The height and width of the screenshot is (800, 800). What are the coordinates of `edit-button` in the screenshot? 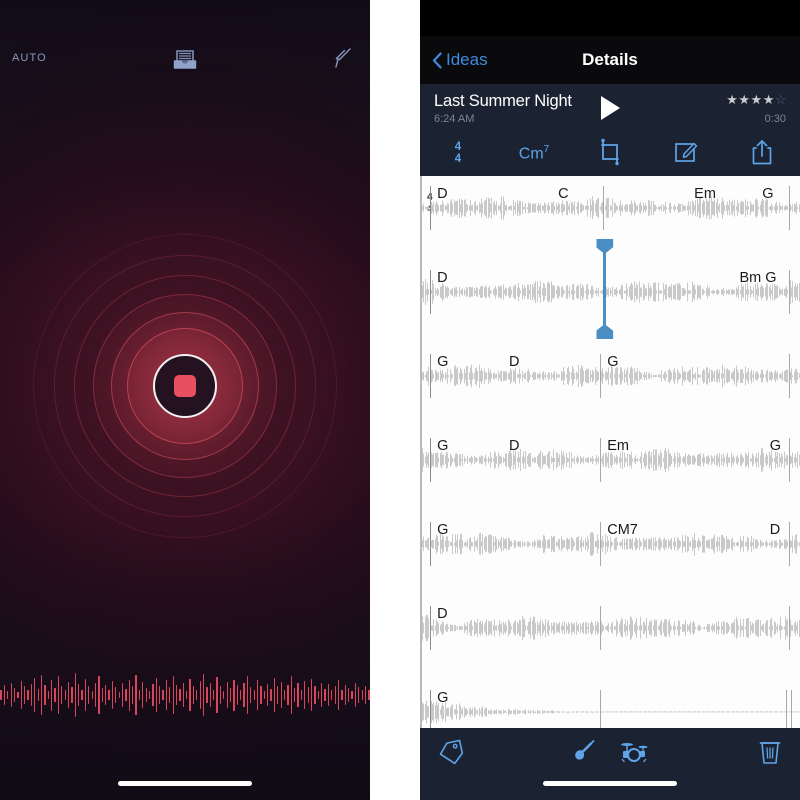 It's located at (686, 154).